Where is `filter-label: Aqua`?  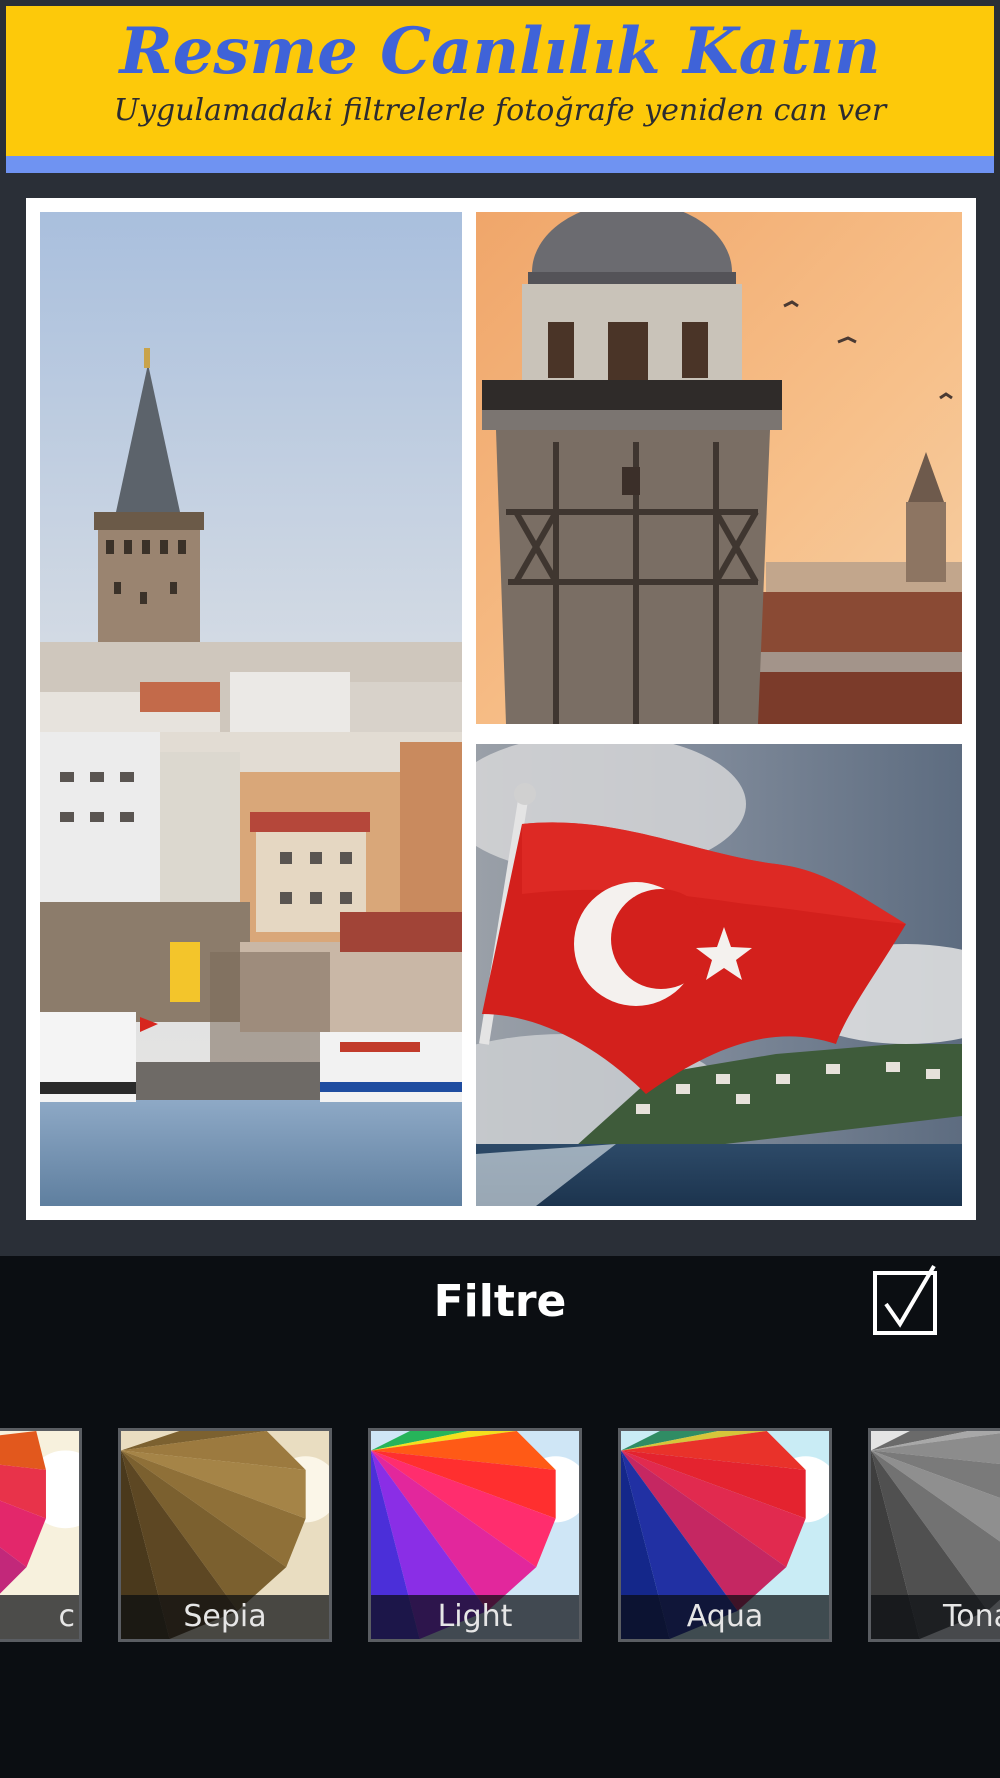 filter-label: Aqua is located at coordinates (725, 1617).